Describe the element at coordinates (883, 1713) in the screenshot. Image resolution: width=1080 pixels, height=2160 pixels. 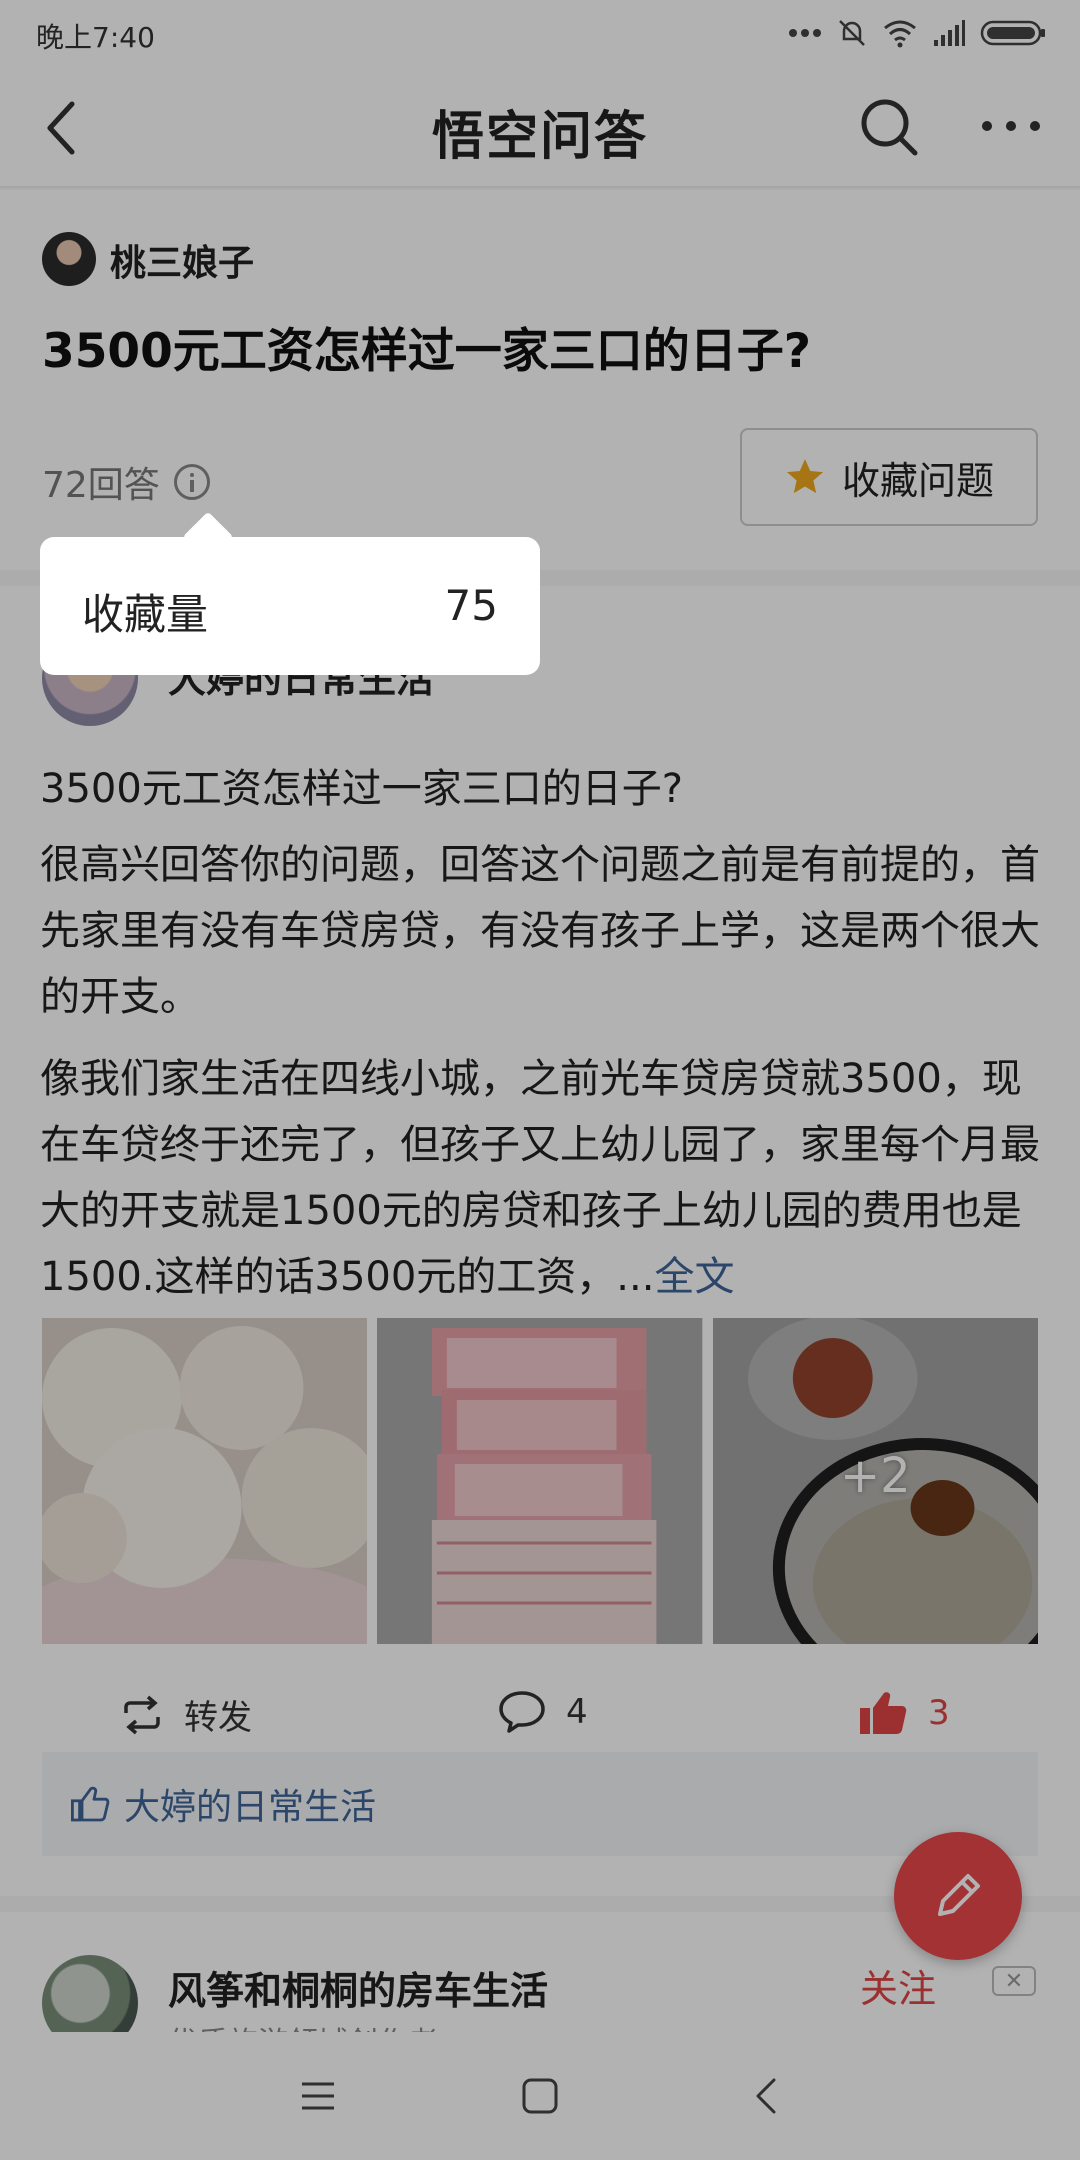
I see `thumbs-up-icon` at that location.